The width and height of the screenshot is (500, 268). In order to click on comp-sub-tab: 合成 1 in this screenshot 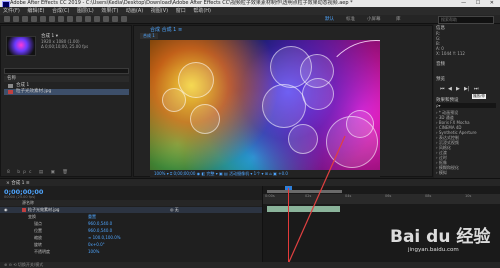, I will do `click(149, 36)`.